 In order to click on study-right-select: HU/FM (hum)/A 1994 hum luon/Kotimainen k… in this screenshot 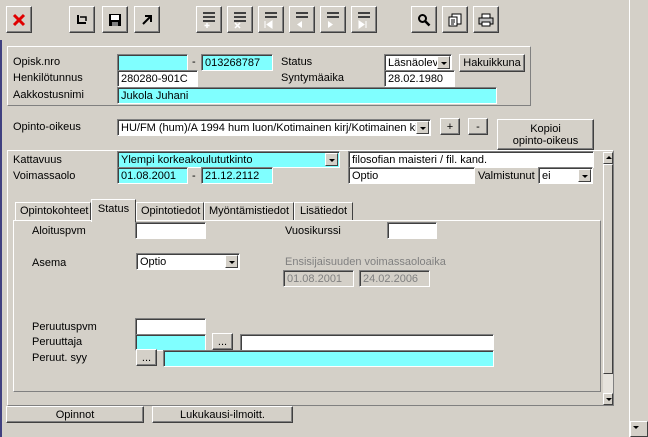, I will do `click(274, 127)`.